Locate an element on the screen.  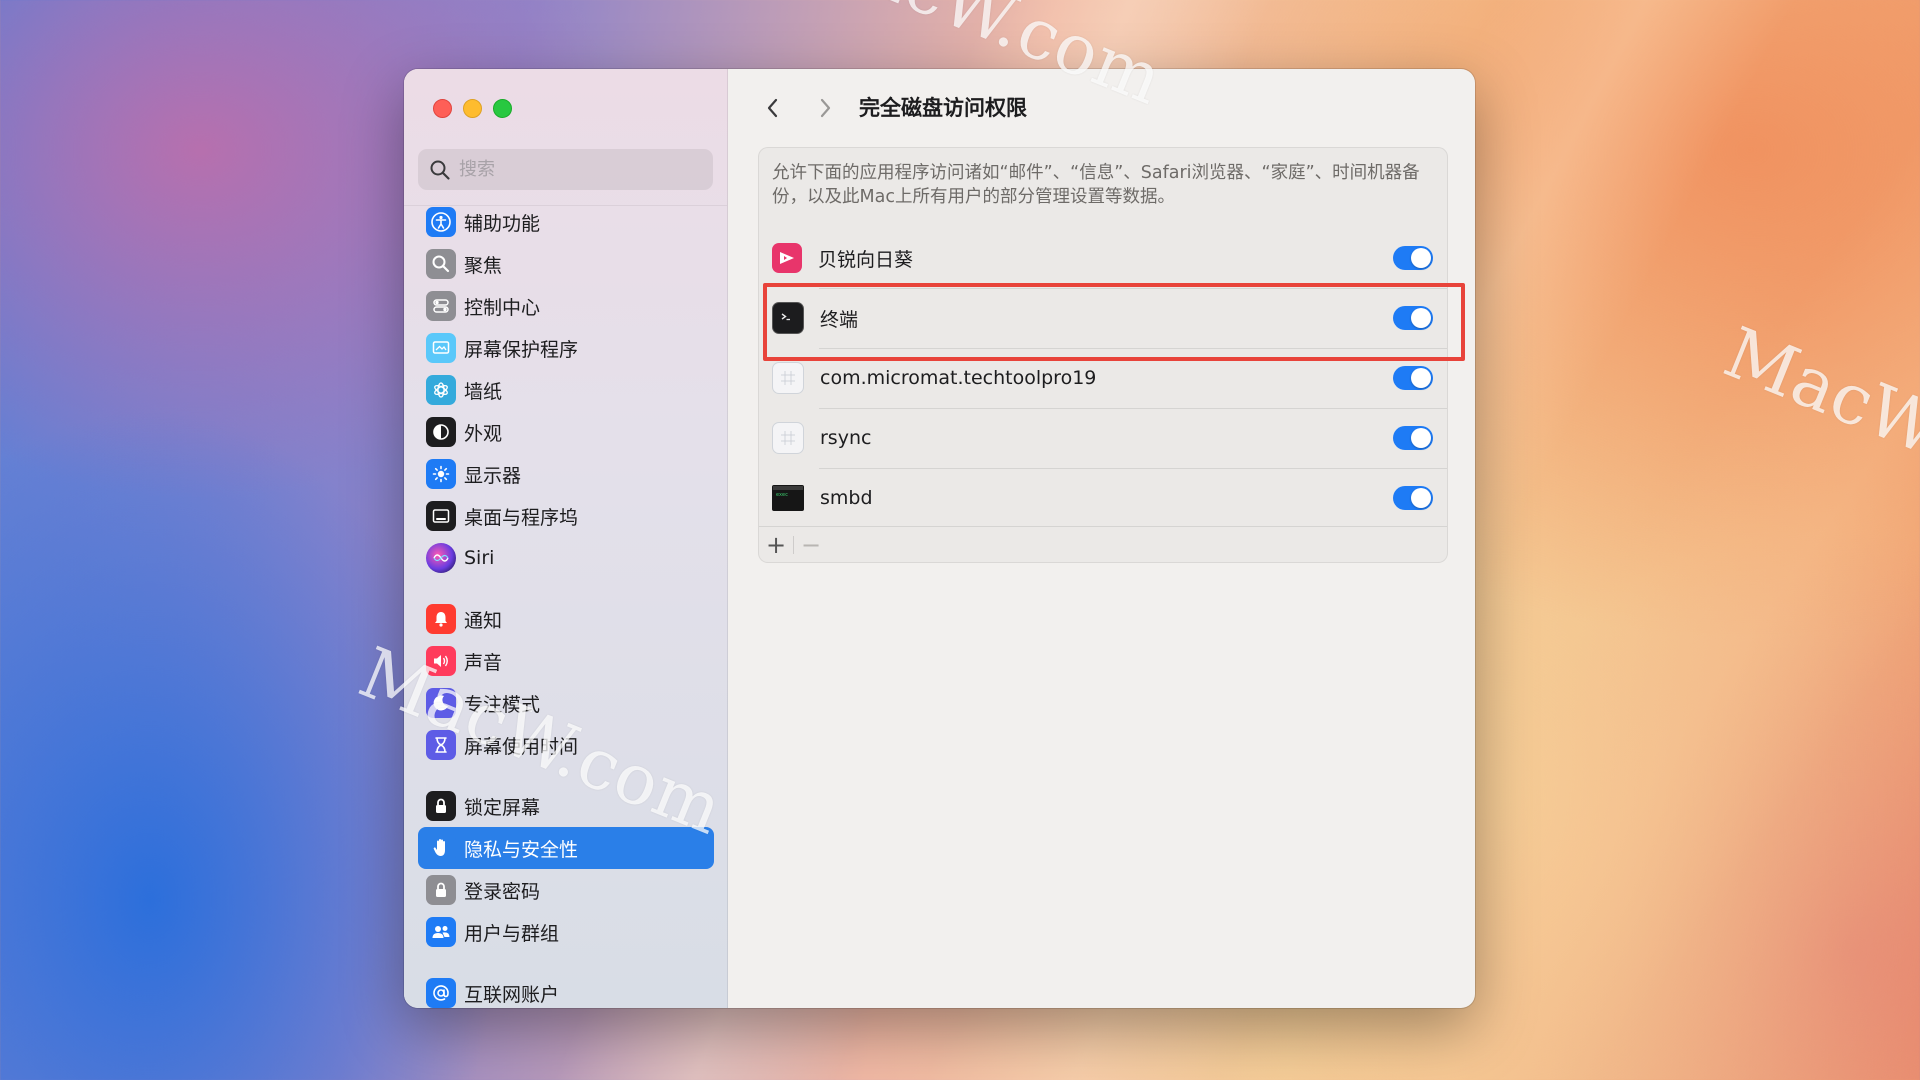
sidebar-item-label: 墙纸 is located at coordinates (483, 391).